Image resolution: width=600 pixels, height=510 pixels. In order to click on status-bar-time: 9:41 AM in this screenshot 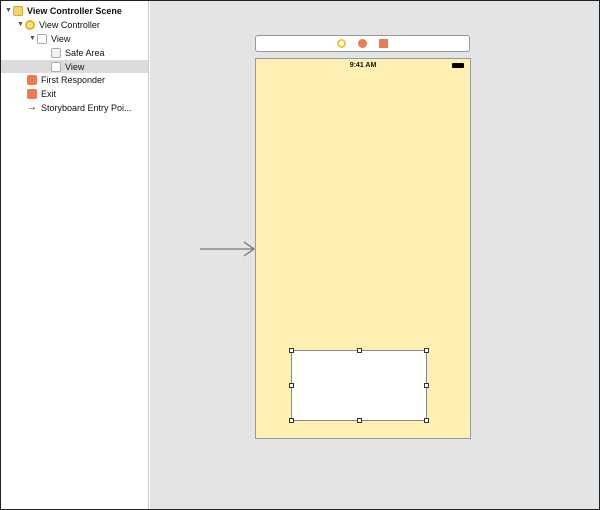, I will do `click(363, 65)`.